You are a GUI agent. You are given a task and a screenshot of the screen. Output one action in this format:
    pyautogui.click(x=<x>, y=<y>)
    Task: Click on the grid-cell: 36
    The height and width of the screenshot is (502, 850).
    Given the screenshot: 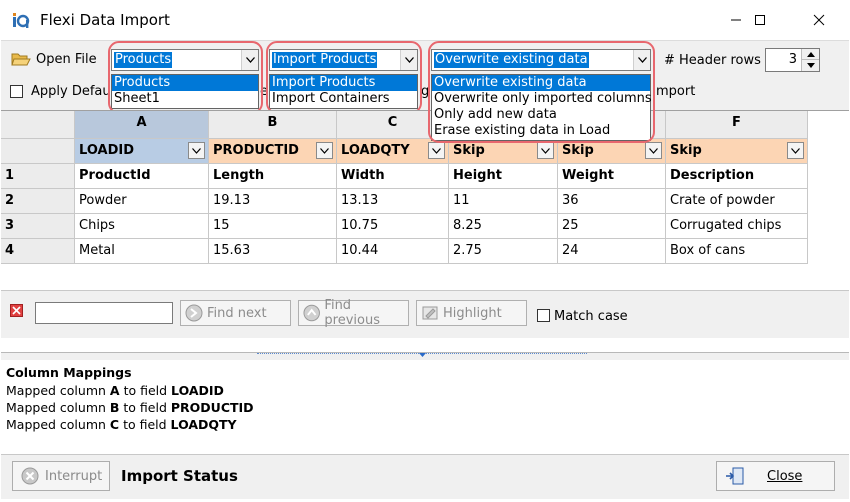 What is the action you would take?
    pyautogui.click(x=612, y=201)
    